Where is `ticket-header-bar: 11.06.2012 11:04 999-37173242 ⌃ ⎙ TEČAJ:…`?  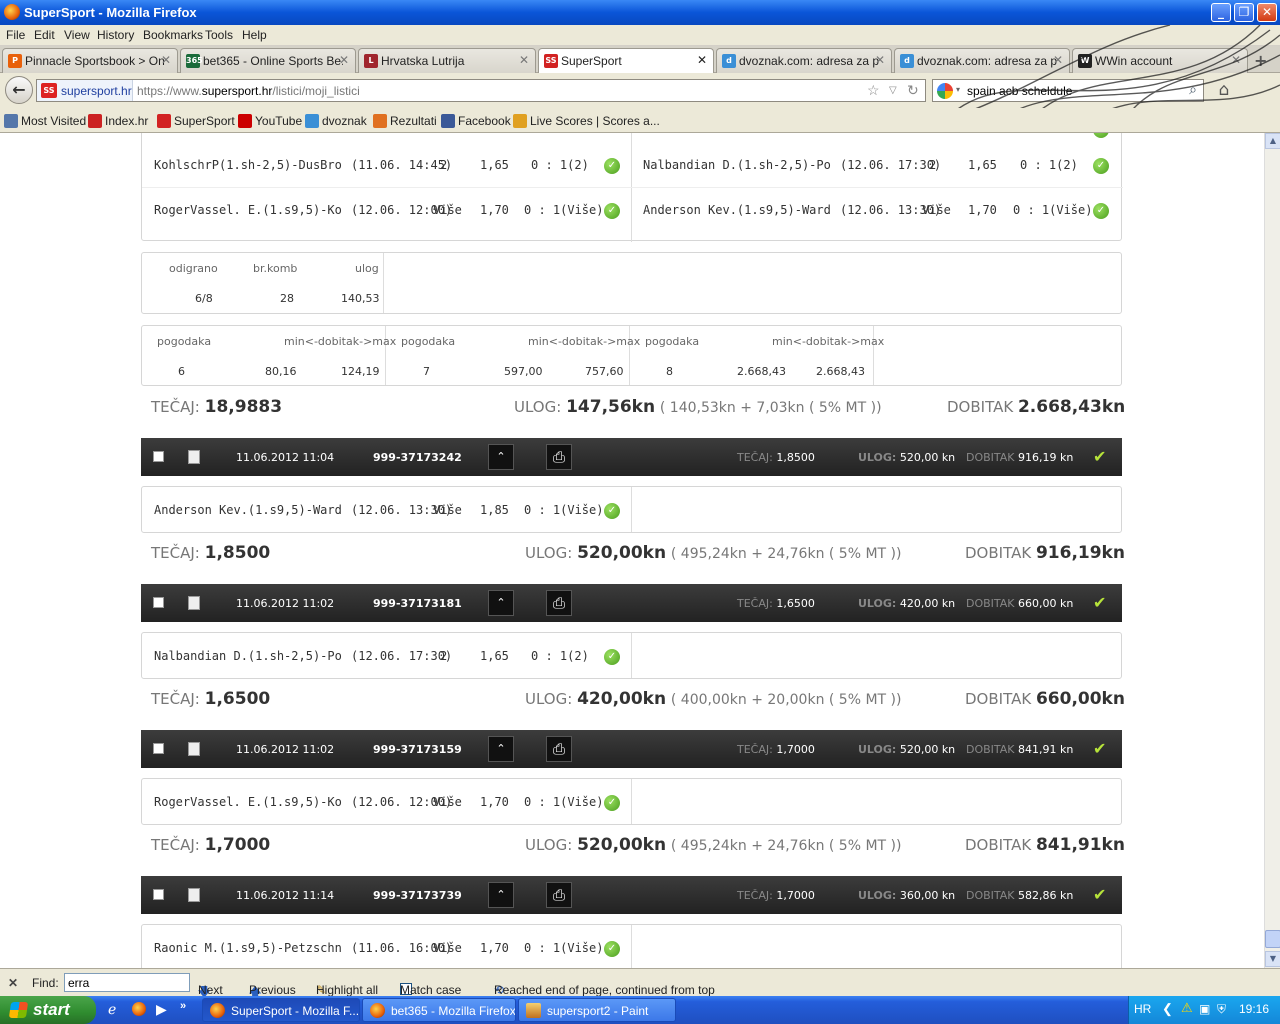 ticket-header-bar: 11.06.2012 11:04 999-37173242 ⌃ ⎙ TEČAJ:… is located at coordinates (631, 457).